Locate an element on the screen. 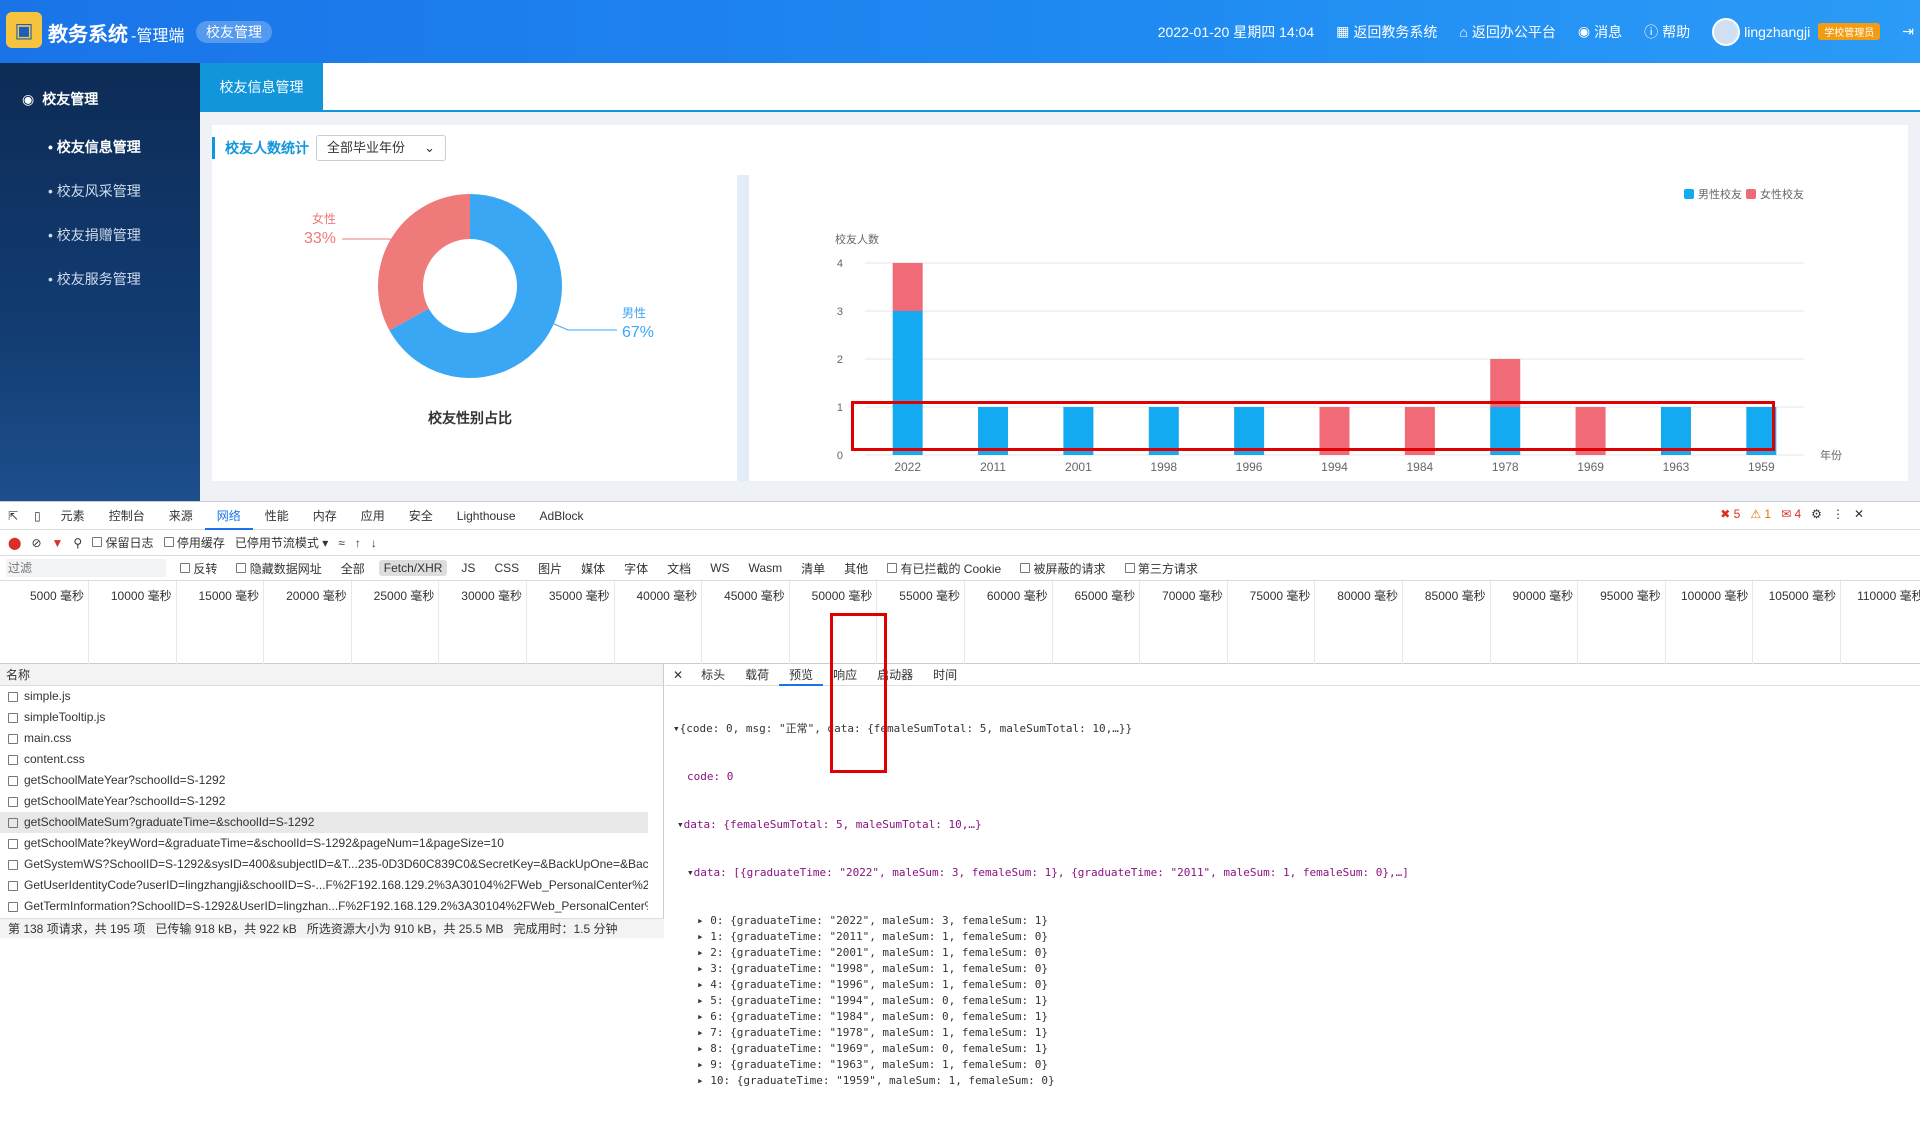 This screenshot has height=1121, width=1920. filter-chip: 被屏蔽的请求 is located at coordinates (1062, 568).